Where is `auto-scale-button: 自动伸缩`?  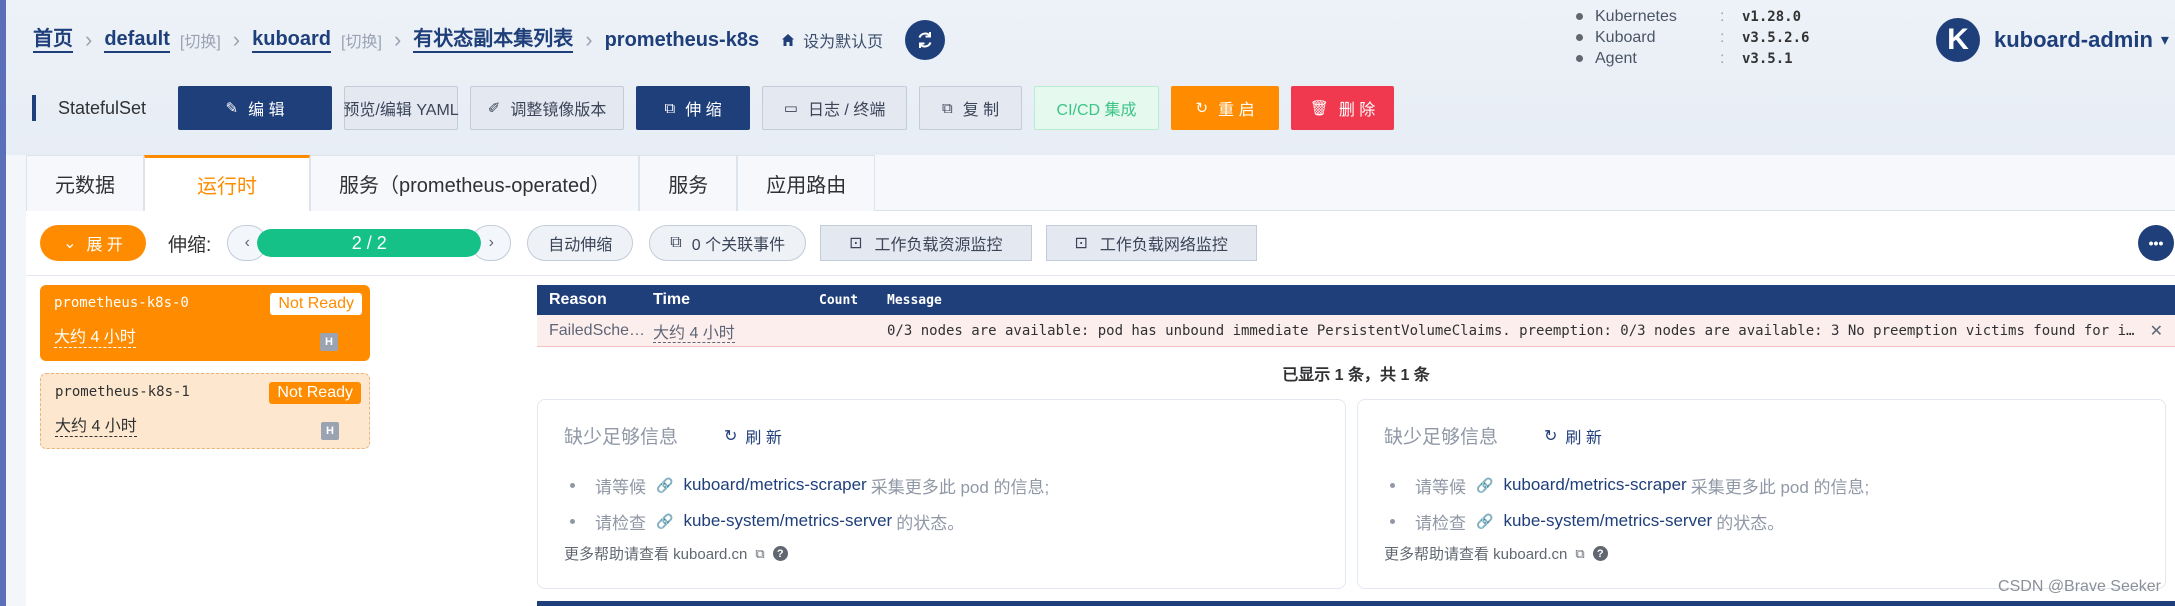 auto-scale-button: 自动伸缩 is located at coordinates (580, 243).